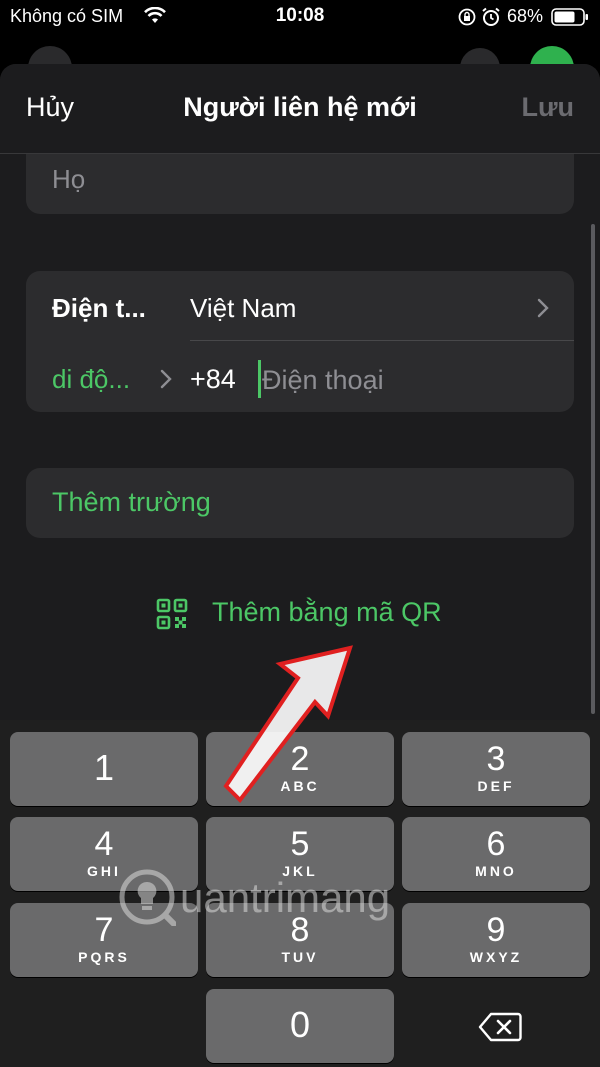 The height and width of the screenshot is (1067, 600). I want to click on key-0: 0, so click(300, 1026).